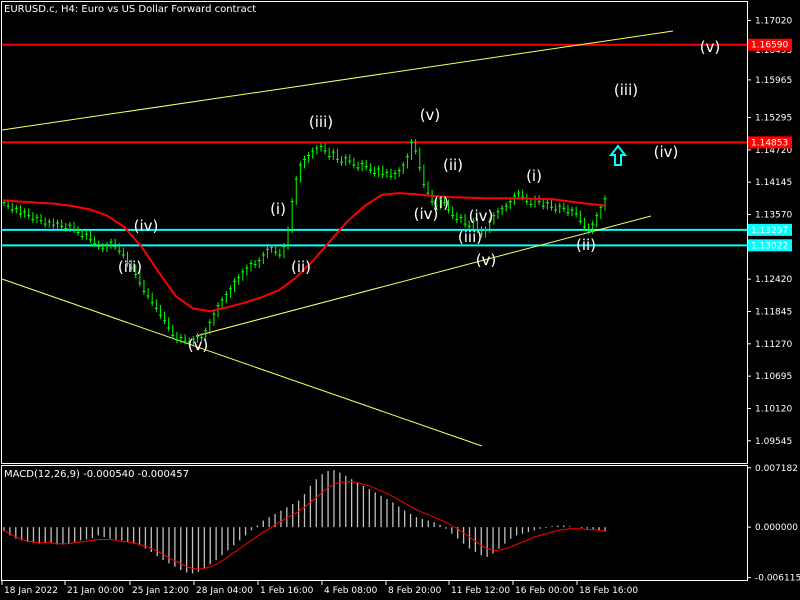  Describe the element at coordinates (544, 591) in the screenshot. I see `time-tick-label: 16 Feb 00:00` at that location.